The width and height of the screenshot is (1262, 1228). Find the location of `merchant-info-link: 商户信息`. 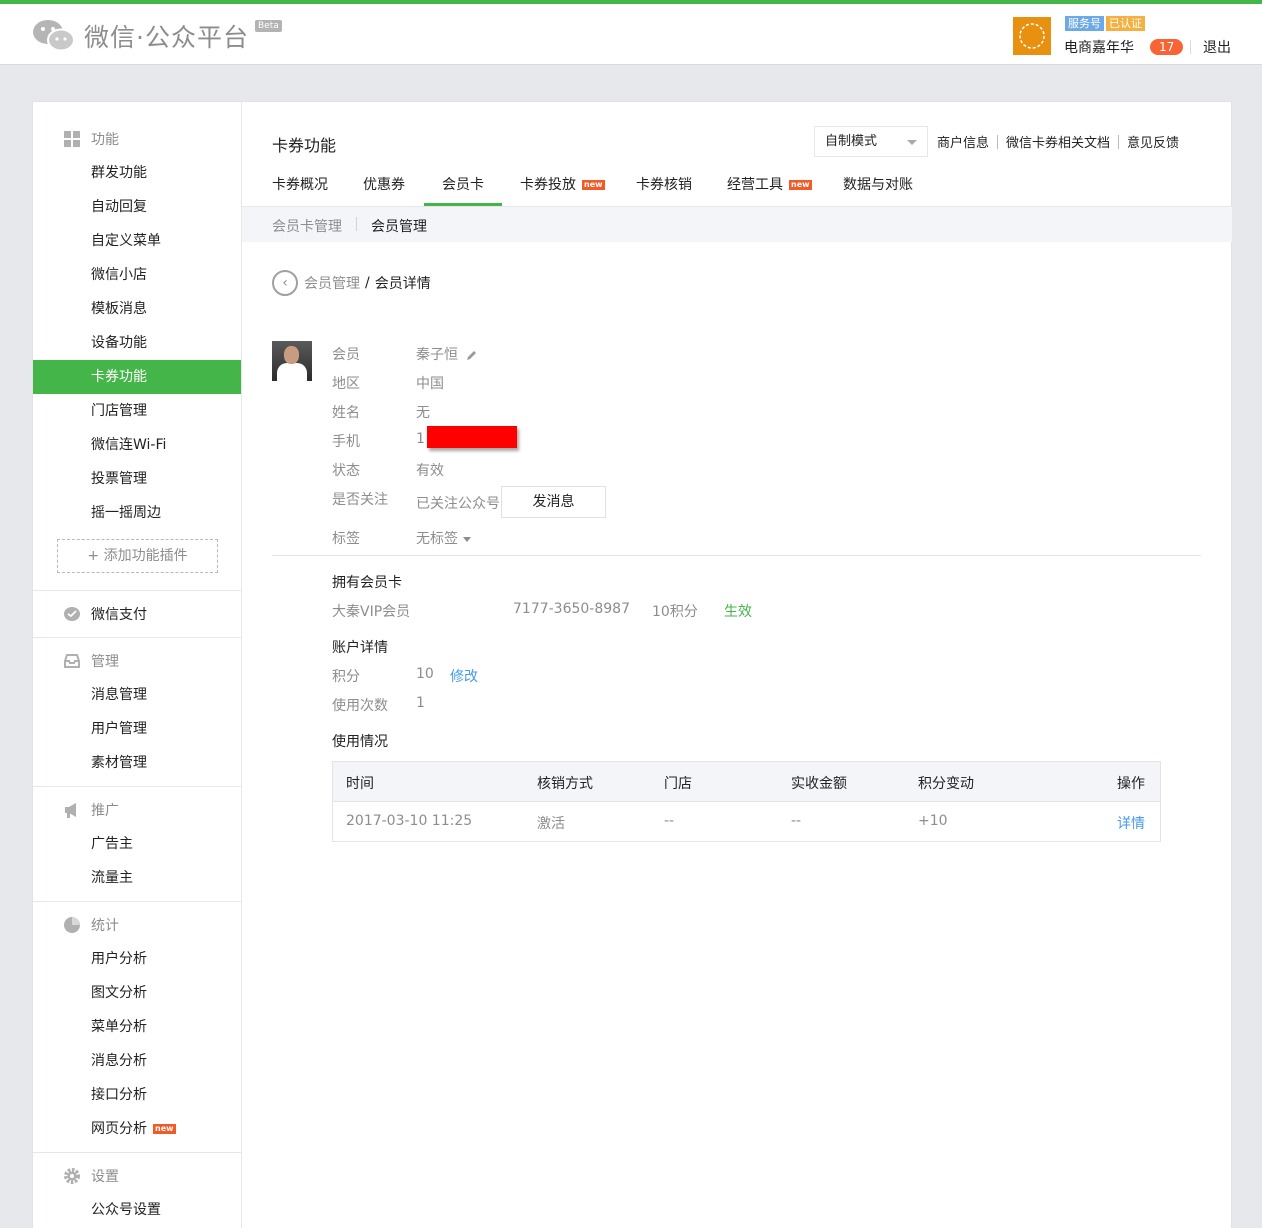

merchant-info-link: 商户信息 is located at coordinates (963, 141).